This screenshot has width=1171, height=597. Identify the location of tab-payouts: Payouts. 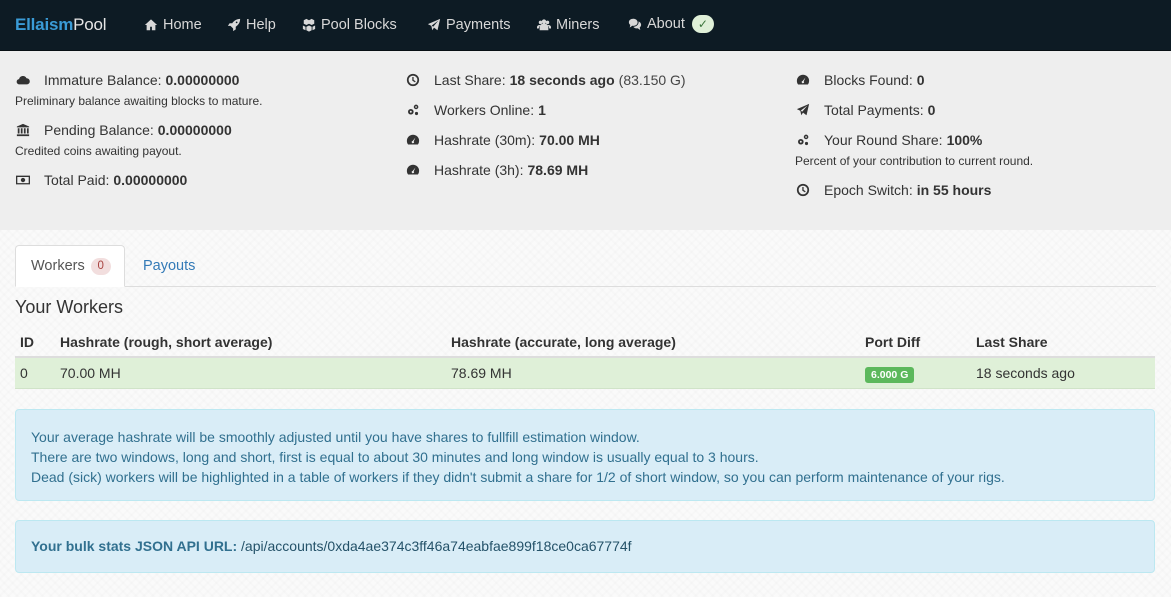
(169, 266).